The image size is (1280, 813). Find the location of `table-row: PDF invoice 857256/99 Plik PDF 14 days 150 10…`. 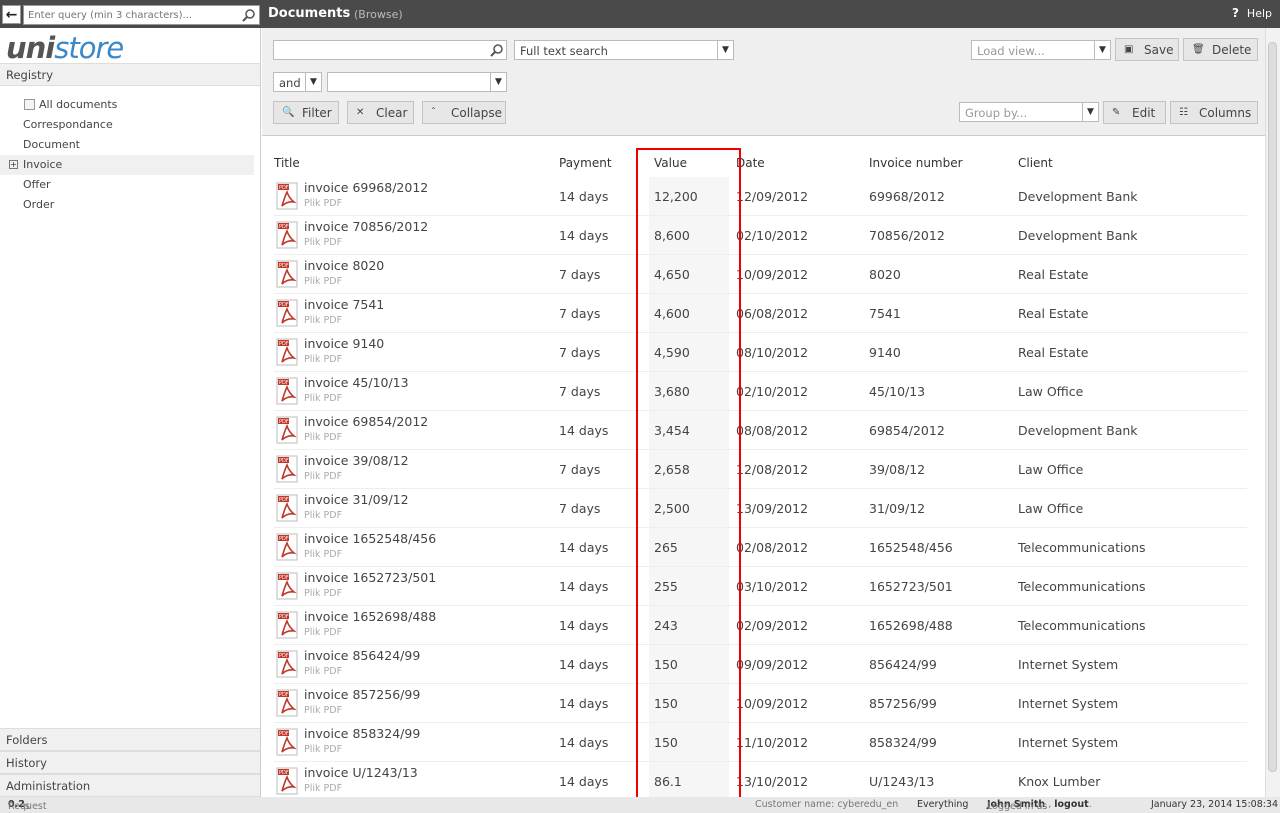

table-row: PDF invoice 857256/99 Plik PDF 14 days 150 10… is located at coordinates (760, 703).